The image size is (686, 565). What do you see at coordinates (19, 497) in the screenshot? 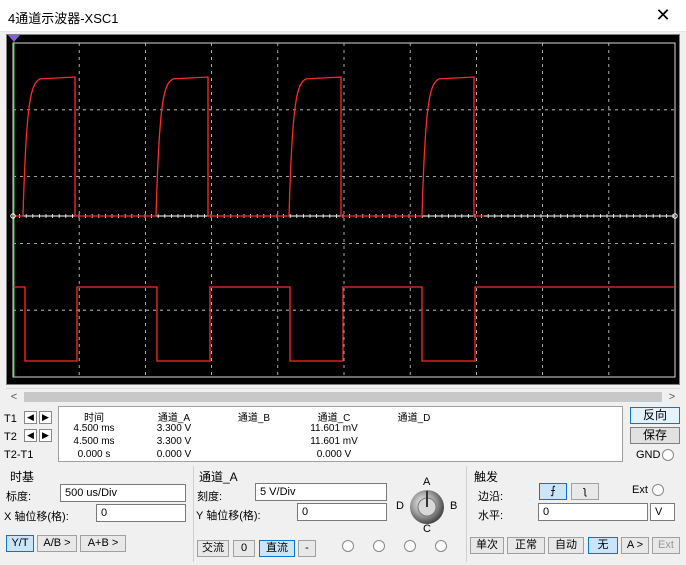
I see `timebase-scale-label: 标度:` at bounding box center [19, 497].